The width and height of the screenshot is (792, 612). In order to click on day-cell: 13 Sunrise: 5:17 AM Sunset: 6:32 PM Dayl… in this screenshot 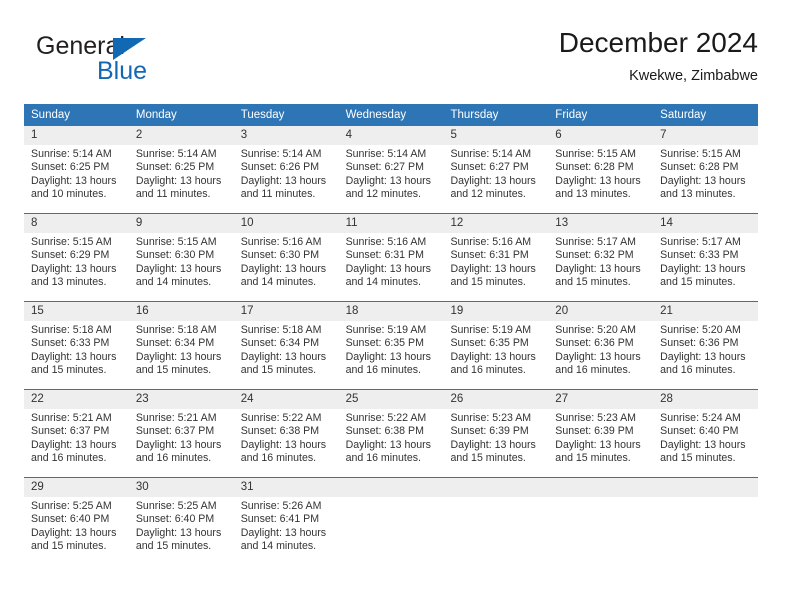, I will do `click(601, 257)`.